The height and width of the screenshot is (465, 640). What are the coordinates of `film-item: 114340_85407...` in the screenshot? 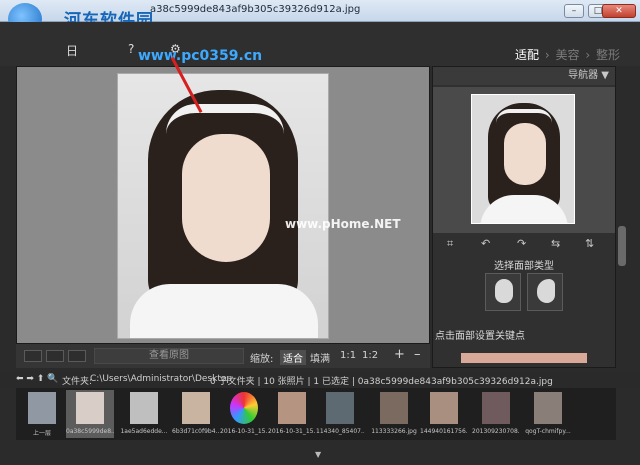 It's located at (340, 414).